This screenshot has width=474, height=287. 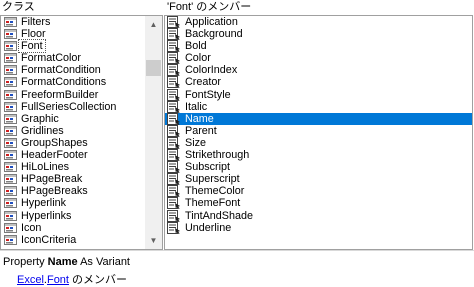 I want to click on member-item-application: Application, so click(x=318, y=22).